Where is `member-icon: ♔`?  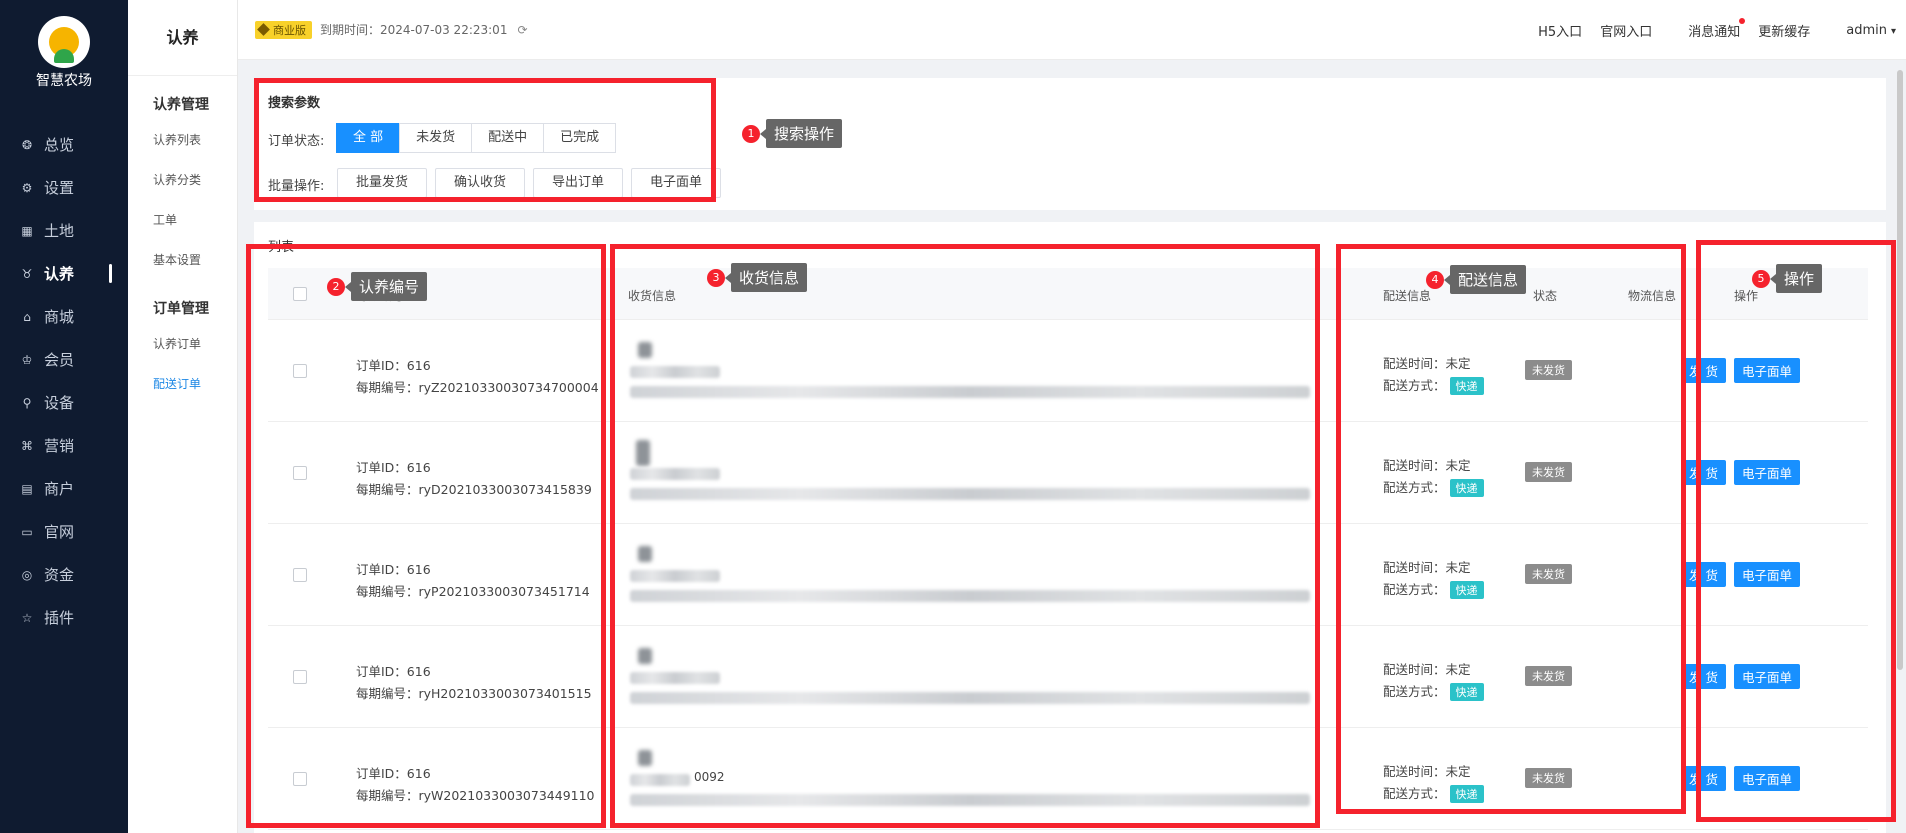 member-icon: ♔ is located at coordinates (27, 359).